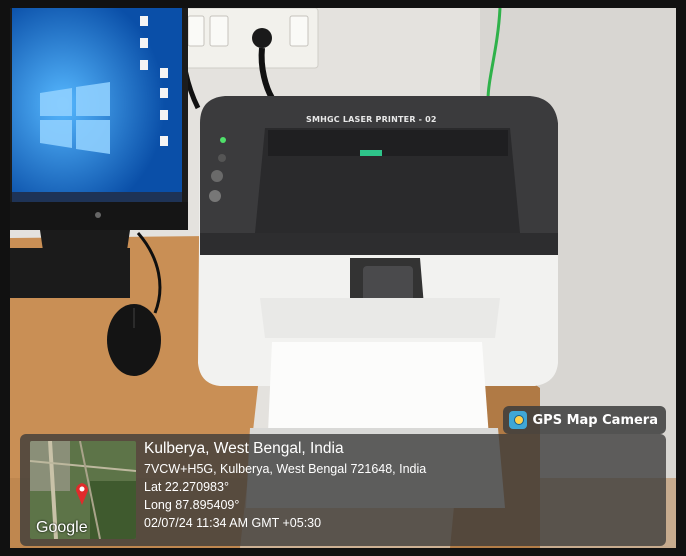 The width and height of the screenshot is (686, 556). Describe the element at coordinates (62, 527) in the screenshot. I see `map-attribution: Google` at that location.